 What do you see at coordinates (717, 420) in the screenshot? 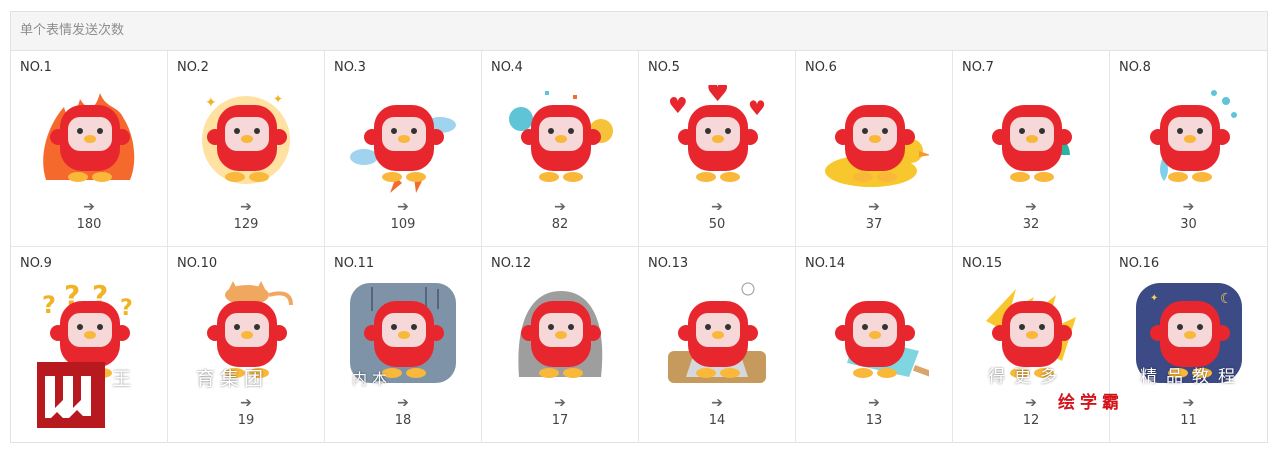
I see `send-count: 14` at bounding box center [717, 420].